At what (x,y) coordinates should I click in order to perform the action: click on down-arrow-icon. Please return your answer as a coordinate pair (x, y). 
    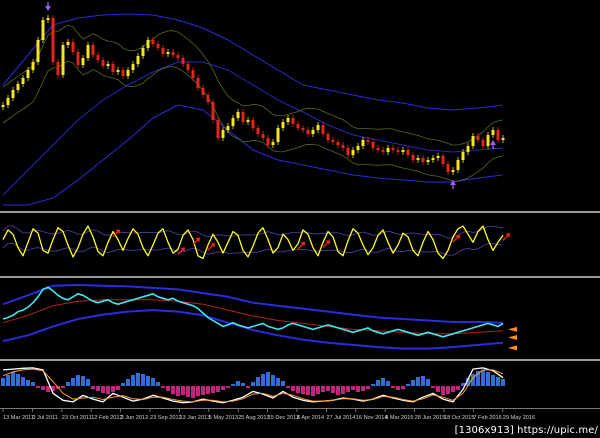
    Looking at the image, I should click on (48, 6).